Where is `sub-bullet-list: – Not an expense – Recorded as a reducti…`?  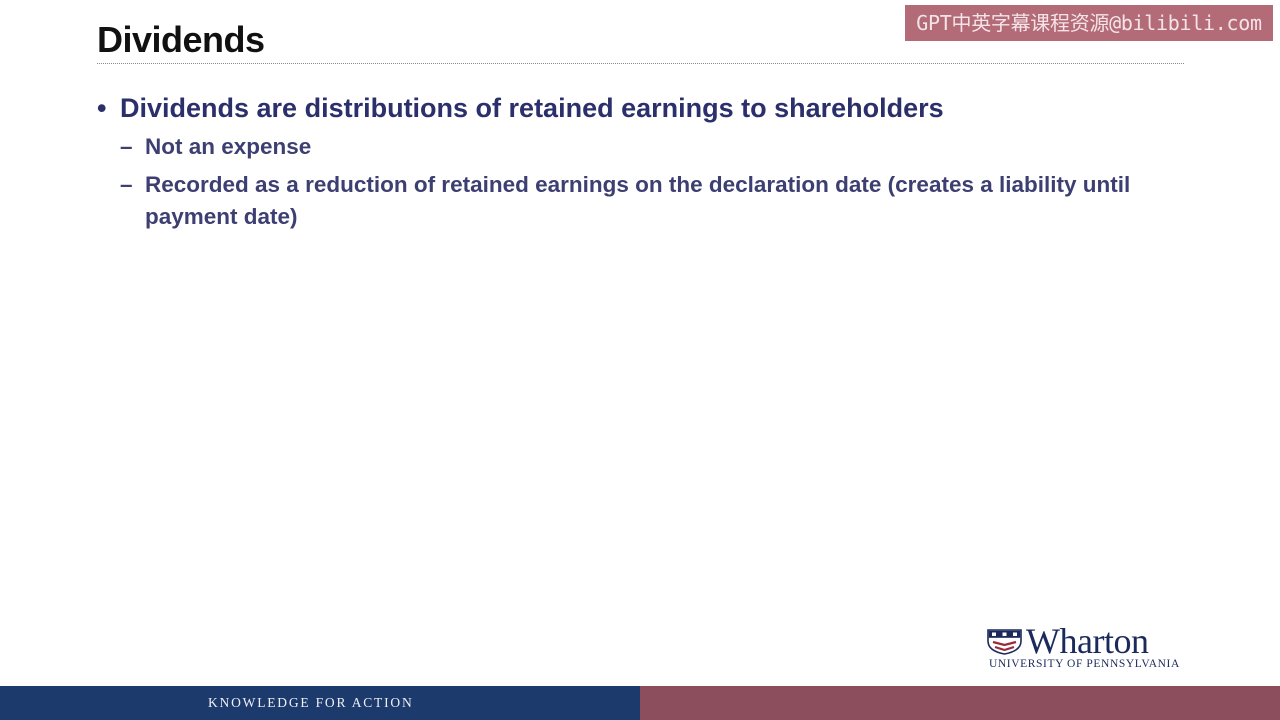
sub-bullet-list: – Not an expense – Recorded as a reducti… is located at coordinates (648, 182).